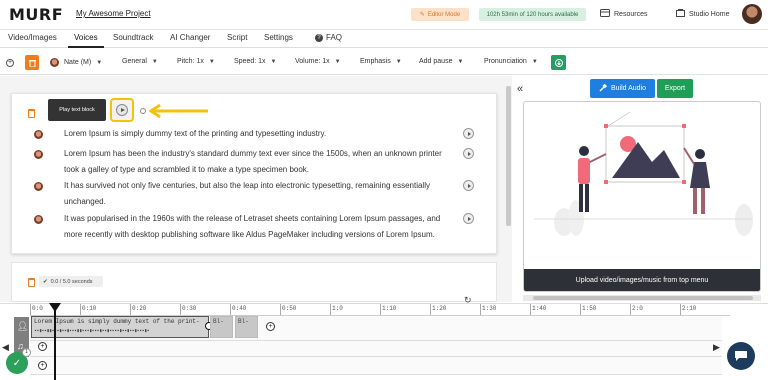  I want to click on extra-track, so click(376, 366).